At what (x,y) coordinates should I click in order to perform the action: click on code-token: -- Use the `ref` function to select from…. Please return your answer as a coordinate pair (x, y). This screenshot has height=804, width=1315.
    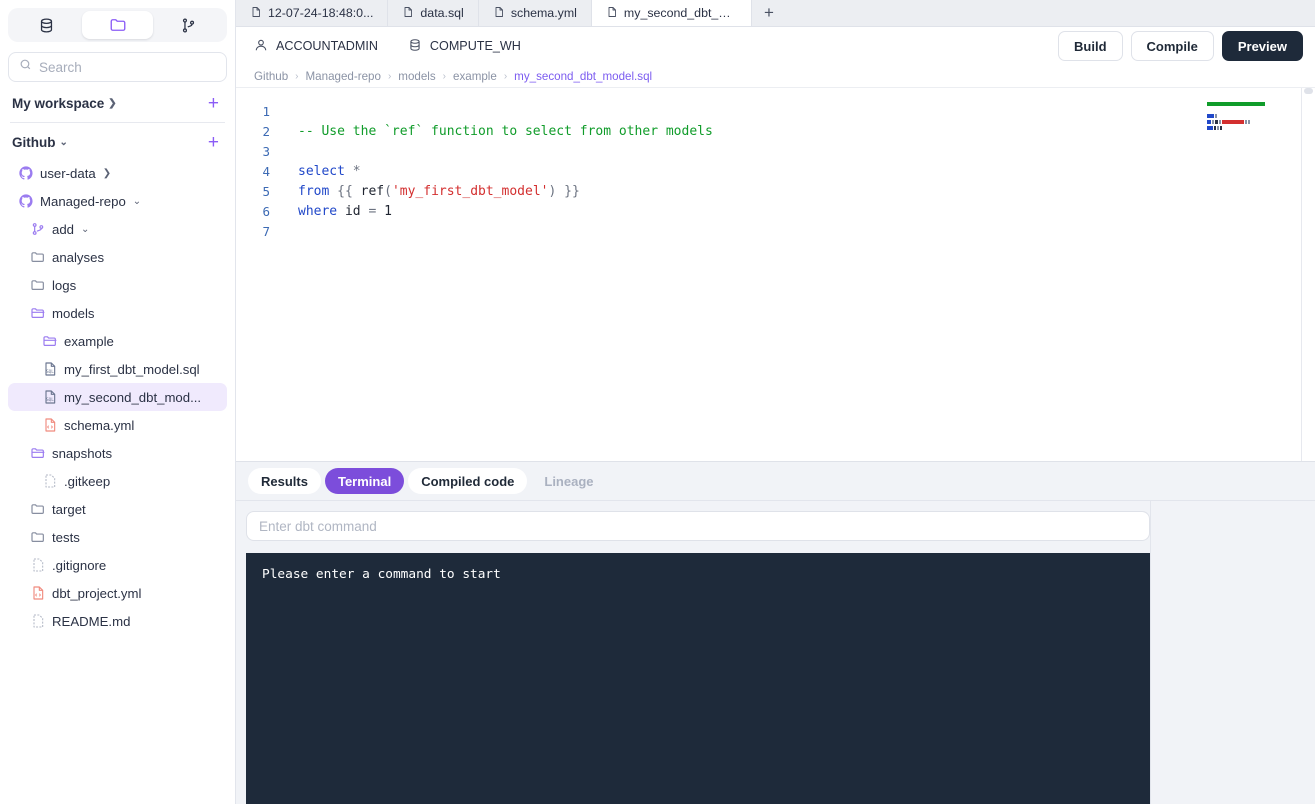
    Looking at the image, I should click on (505, 131).